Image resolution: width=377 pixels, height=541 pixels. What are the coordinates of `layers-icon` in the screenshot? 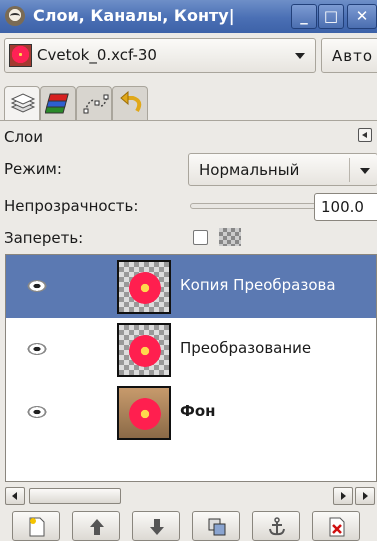 It's located at (23, 103).